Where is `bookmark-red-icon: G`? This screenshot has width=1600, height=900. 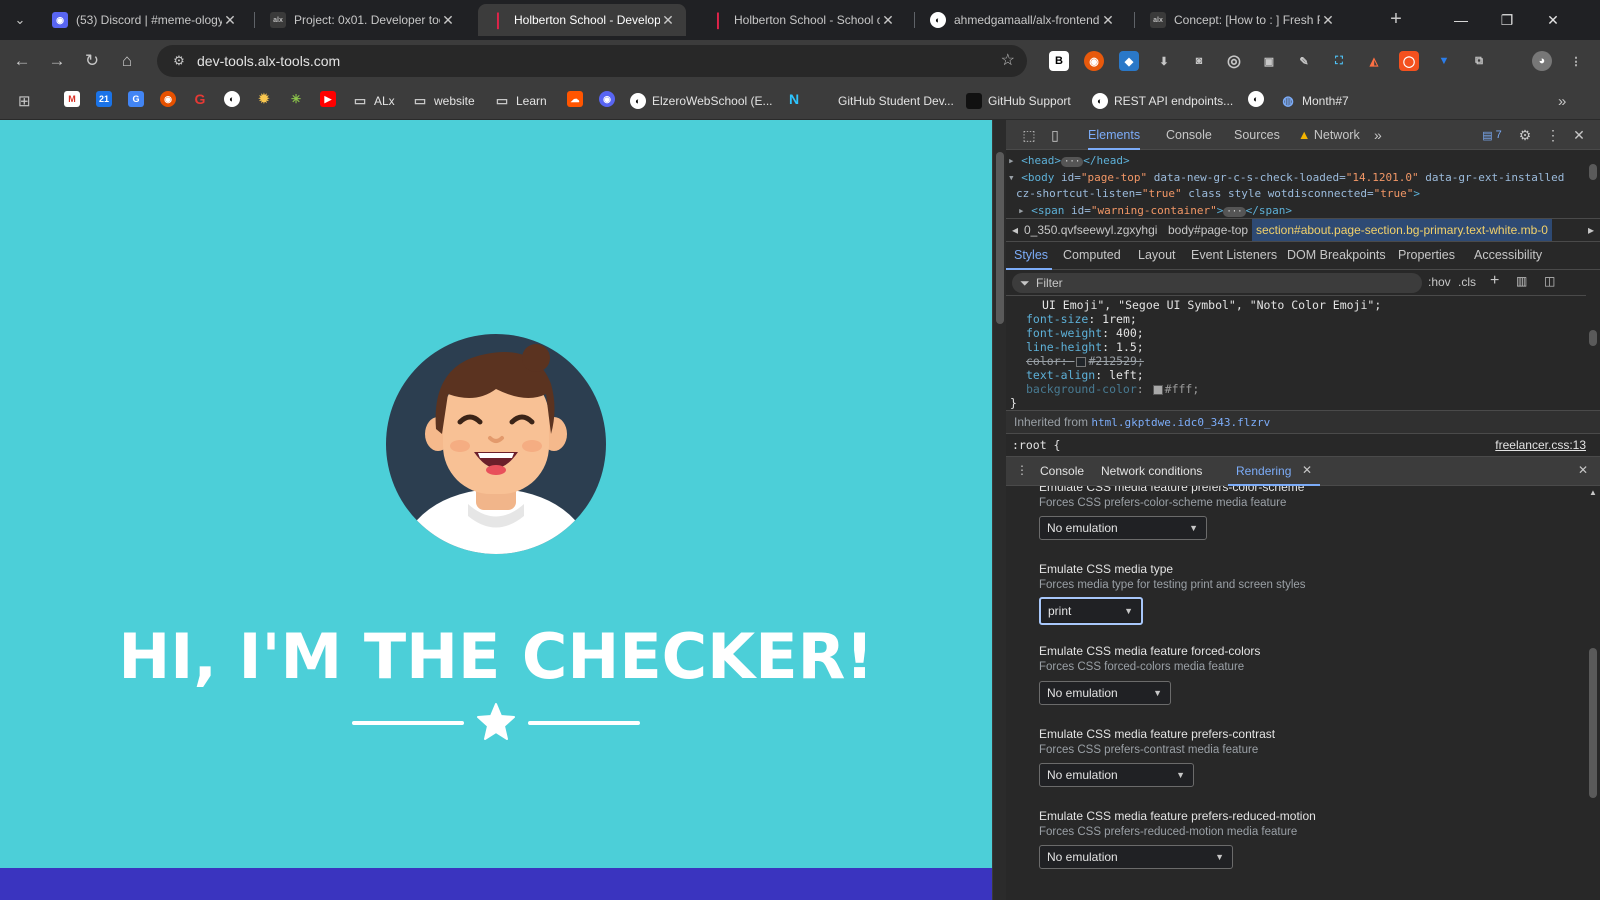 bookmark-red-icon: G is located at coordinates (200, 99).